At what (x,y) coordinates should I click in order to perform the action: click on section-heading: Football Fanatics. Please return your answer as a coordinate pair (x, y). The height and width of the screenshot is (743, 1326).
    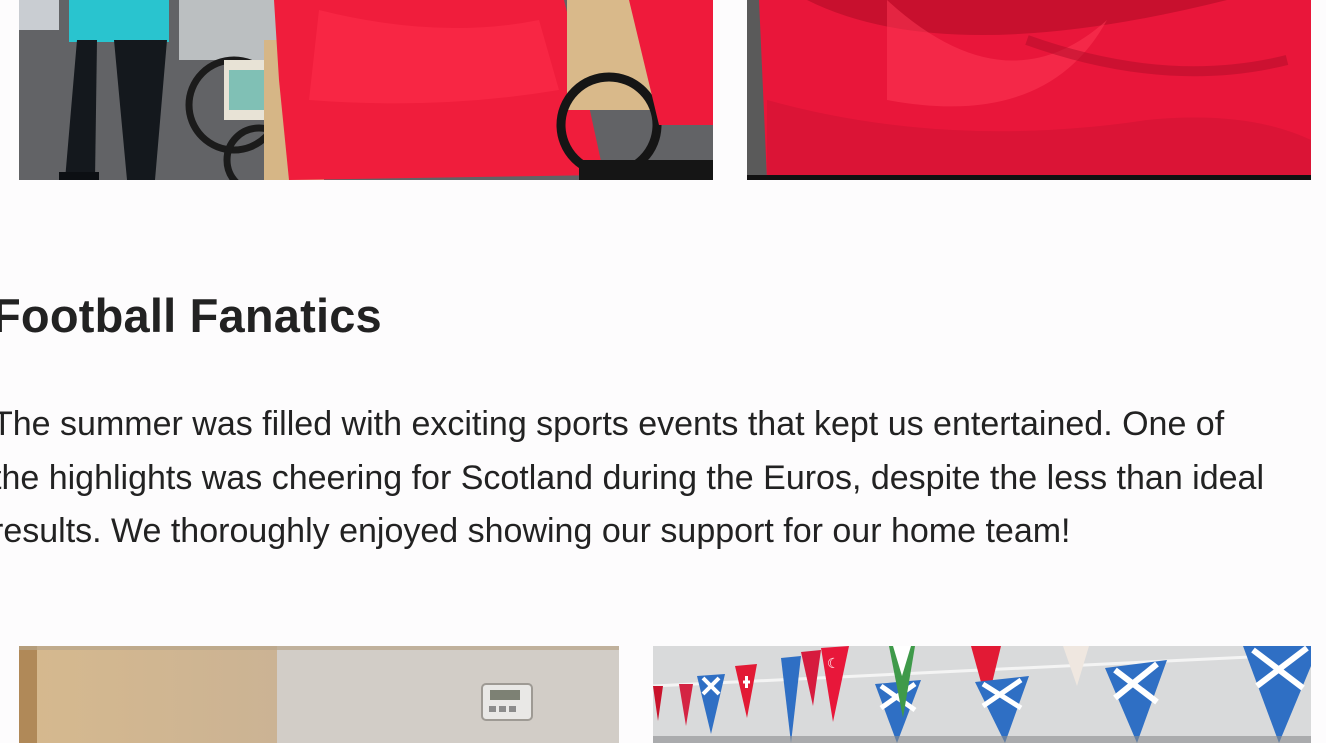
    Looking at the image, I should click on (191, 315).